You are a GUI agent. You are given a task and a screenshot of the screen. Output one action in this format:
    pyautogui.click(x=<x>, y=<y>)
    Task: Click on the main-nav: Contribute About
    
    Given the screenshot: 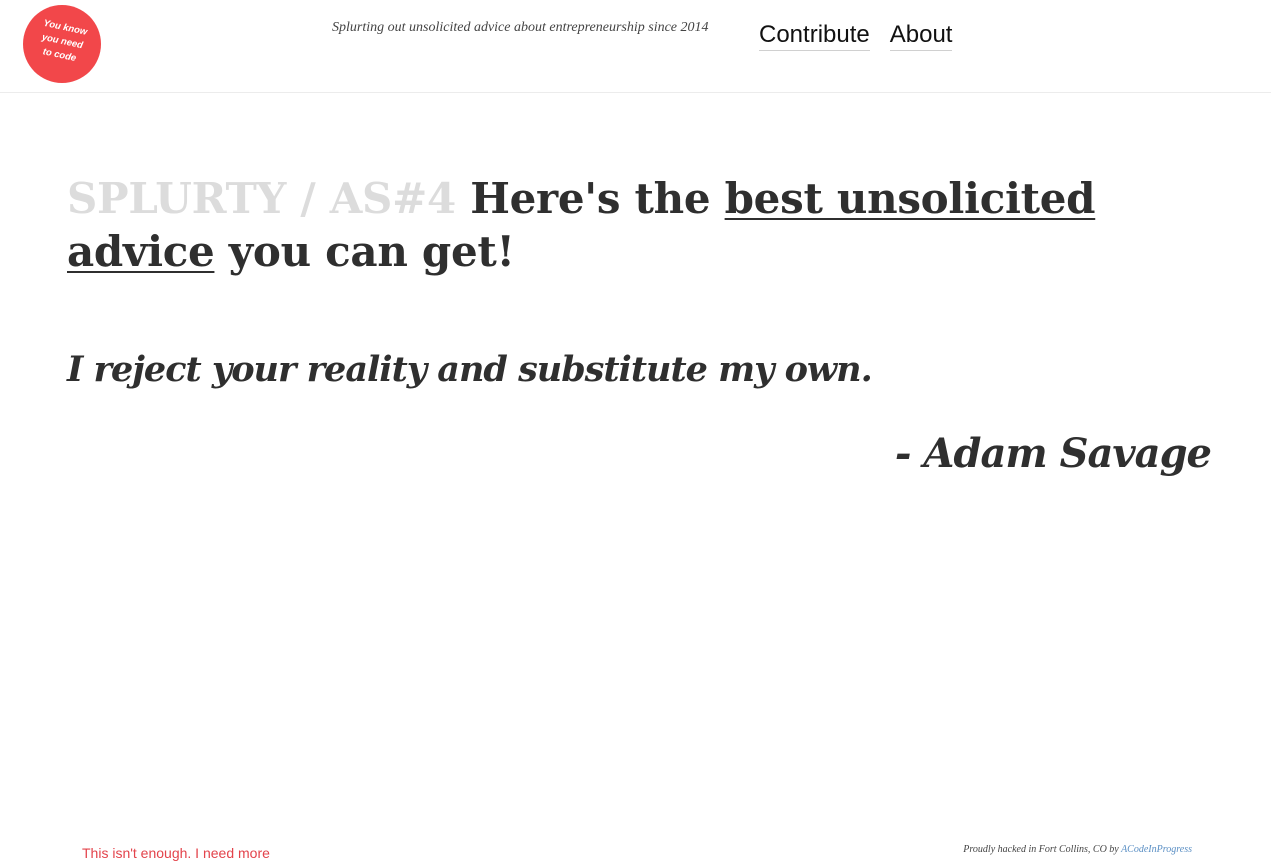 What is the action you would take?
    pyautogui.click(x=856, y=35)
    